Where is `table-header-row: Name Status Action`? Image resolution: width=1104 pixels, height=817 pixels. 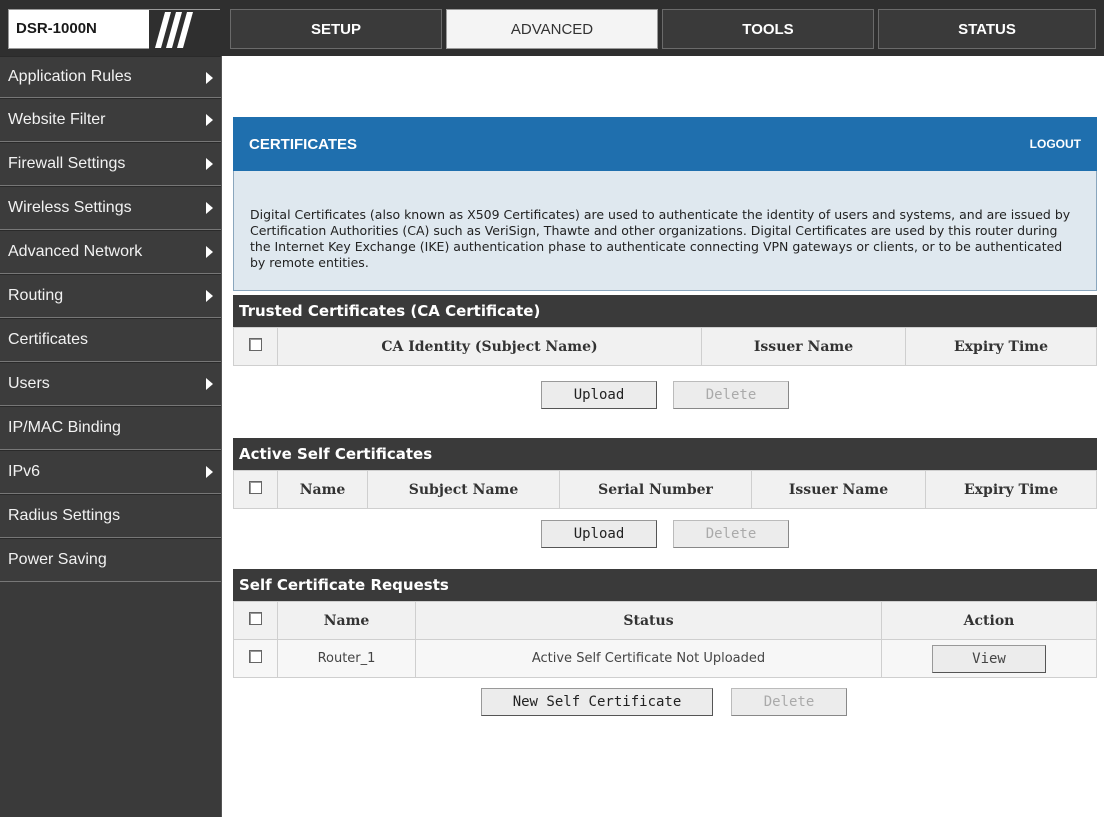 table-header-row: Name Status Action is located at coordinates (665, 620).